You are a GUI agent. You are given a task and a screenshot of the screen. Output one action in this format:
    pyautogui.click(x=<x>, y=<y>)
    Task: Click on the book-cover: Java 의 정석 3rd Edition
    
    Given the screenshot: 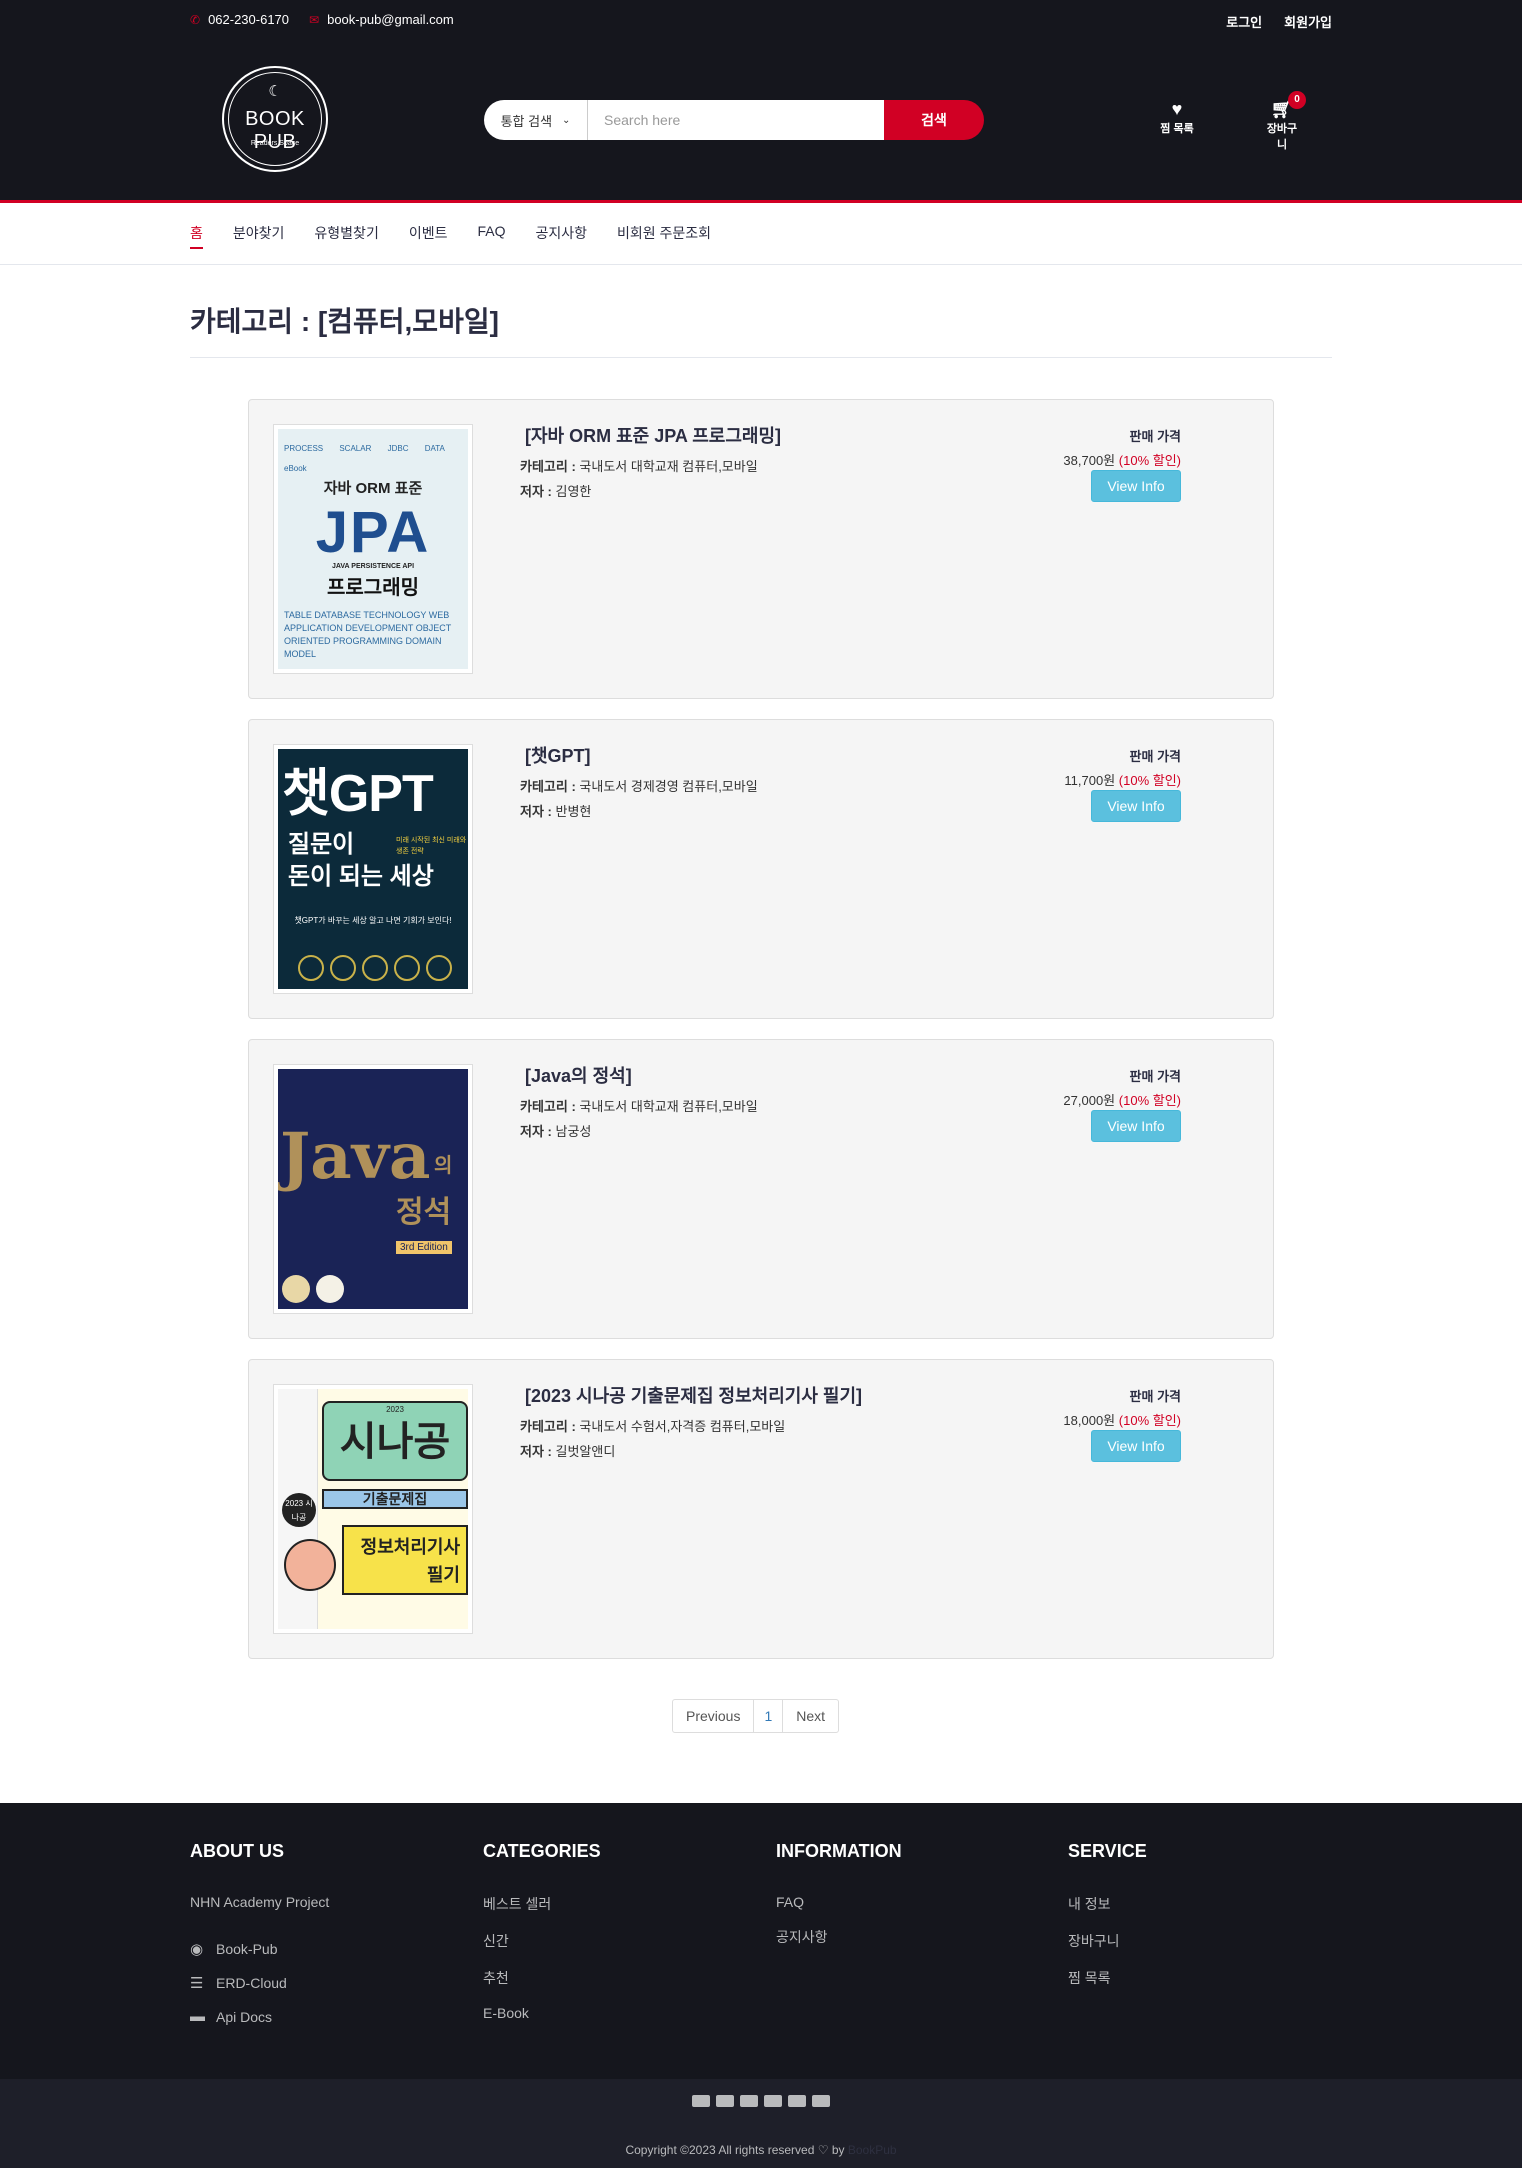 What is the action you would take?
    pyautogui.click(x=373, y=1189)
    